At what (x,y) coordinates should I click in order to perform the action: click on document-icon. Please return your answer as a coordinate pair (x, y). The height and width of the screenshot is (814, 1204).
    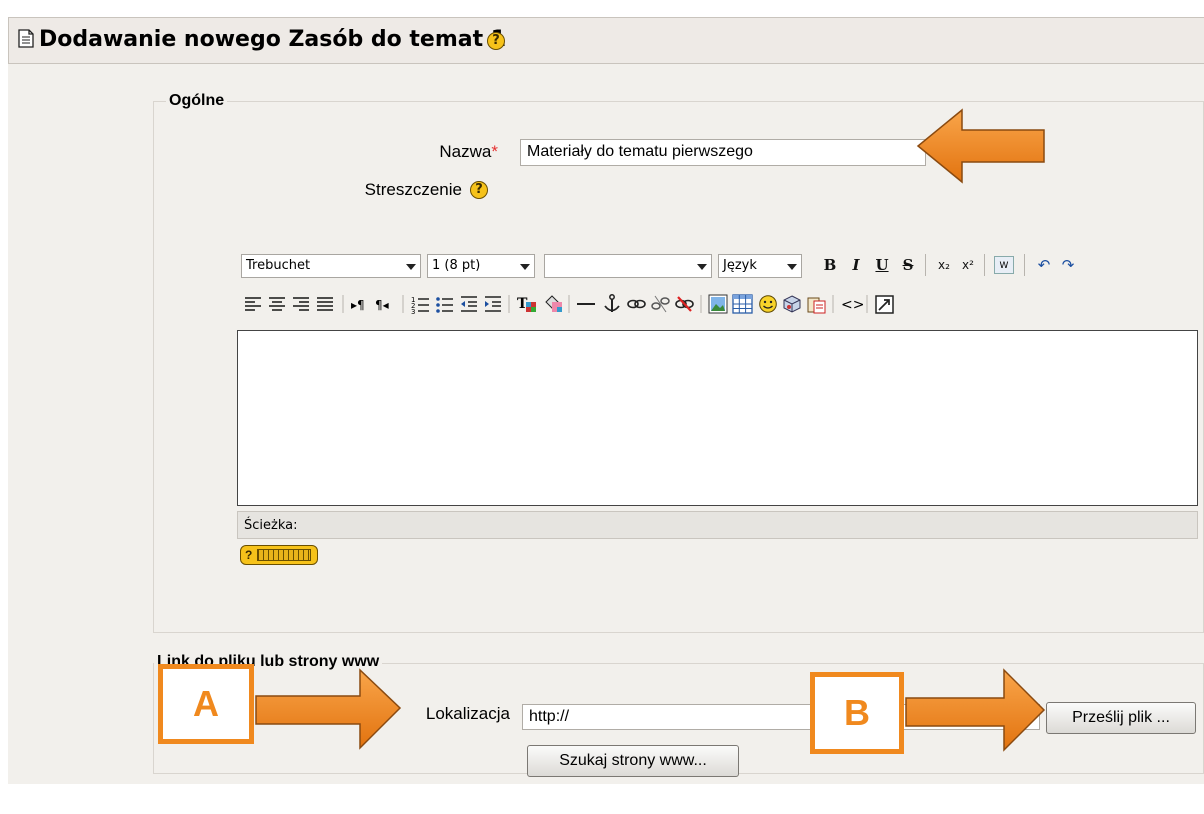
    Looking at the image, I should click on (26, 38).